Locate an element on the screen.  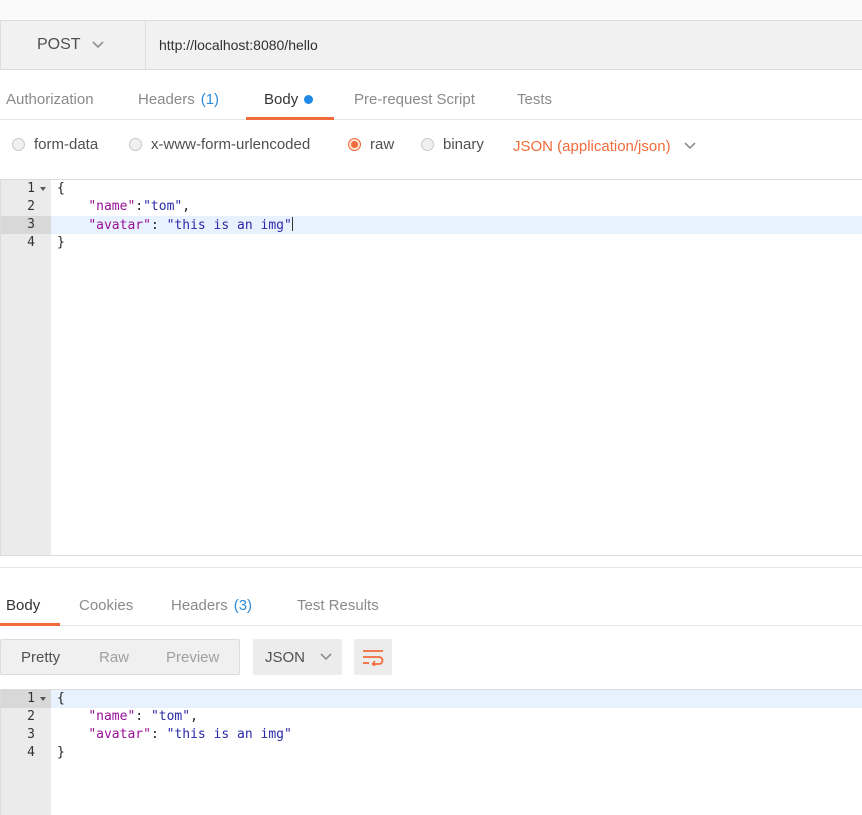
view-raw-button: Raw is located at coordinates (114, 657).